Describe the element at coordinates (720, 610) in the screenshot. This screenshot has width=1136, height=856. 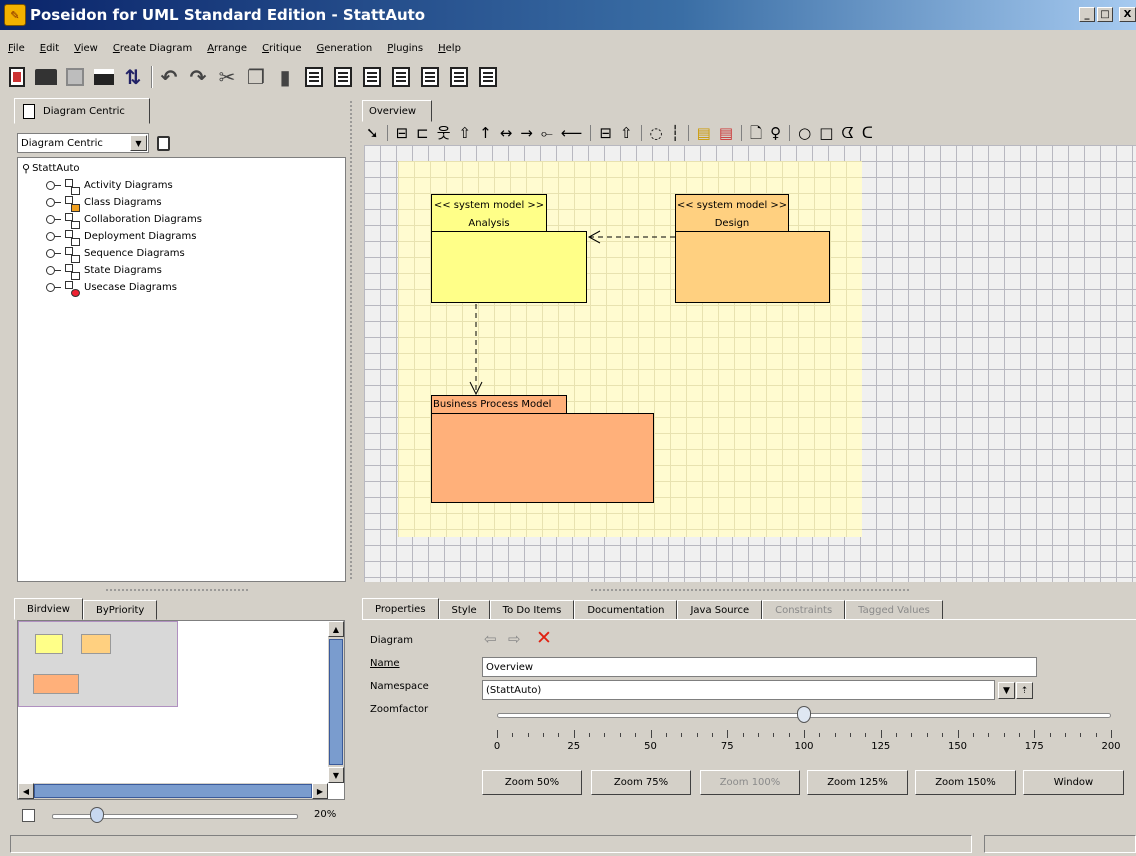
I see `tab-java-source: Java Source` at that location.